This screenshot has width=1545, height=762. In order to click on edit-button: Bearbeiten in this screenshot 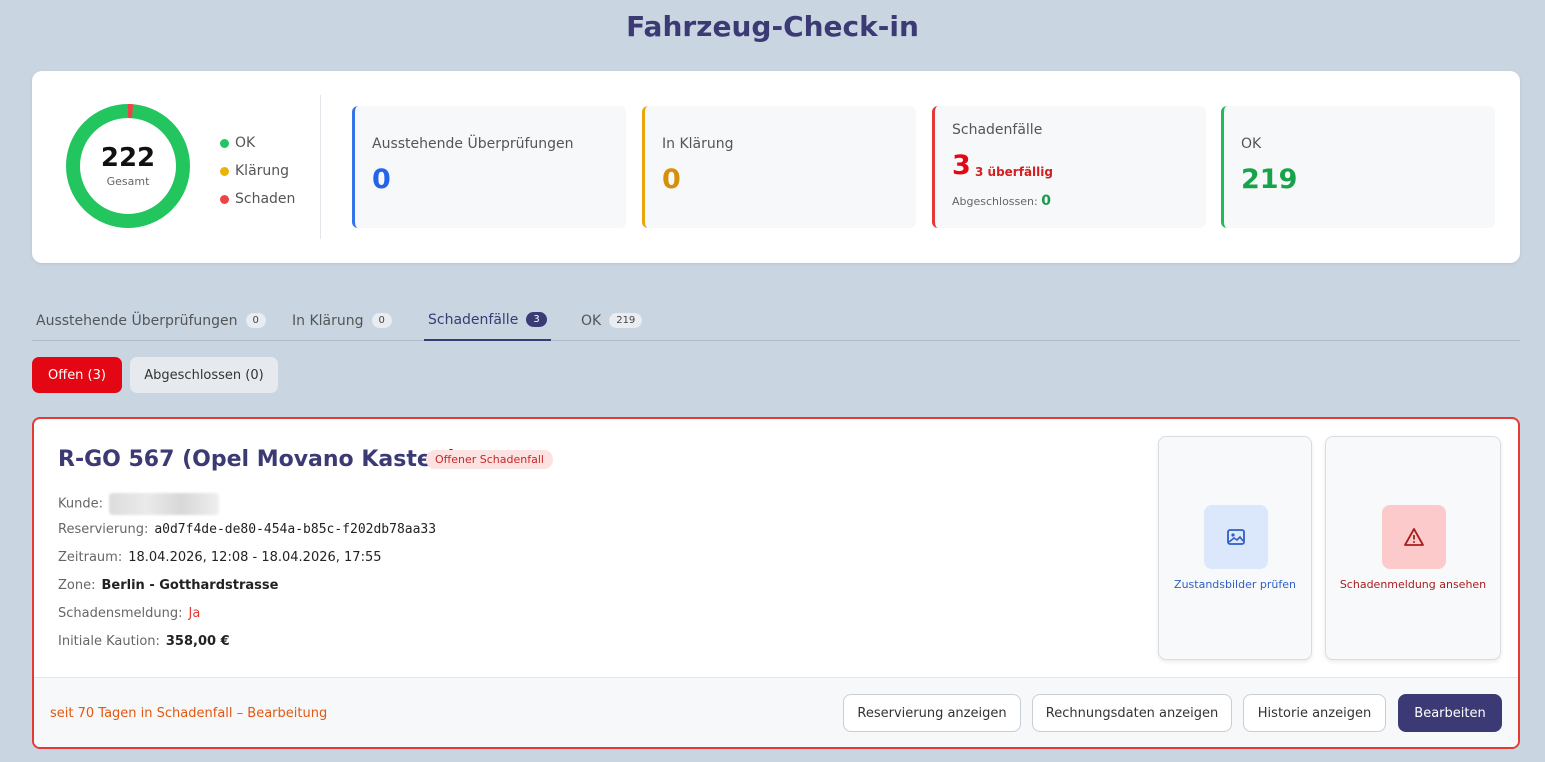, I will do `click(1450, 713)`.